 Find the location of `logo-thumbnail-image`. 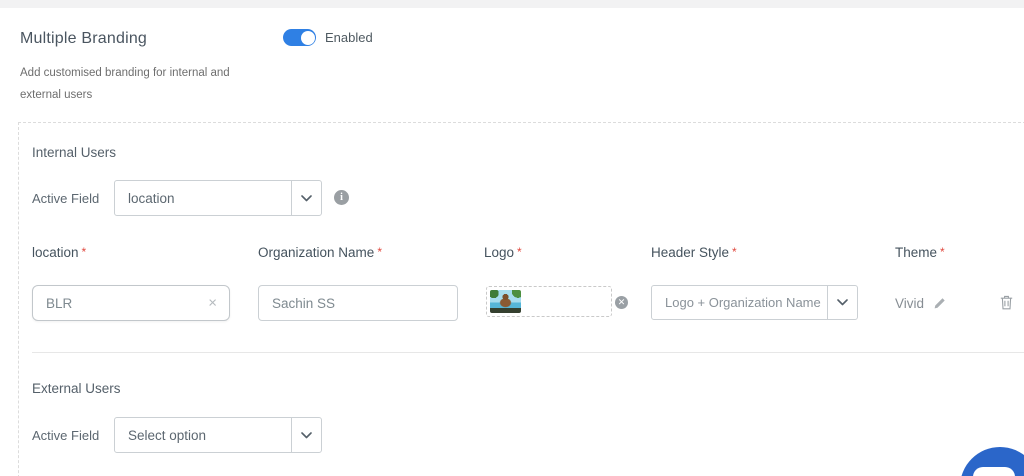

logo-thumbnail-image is located at coordinates (505, 301).